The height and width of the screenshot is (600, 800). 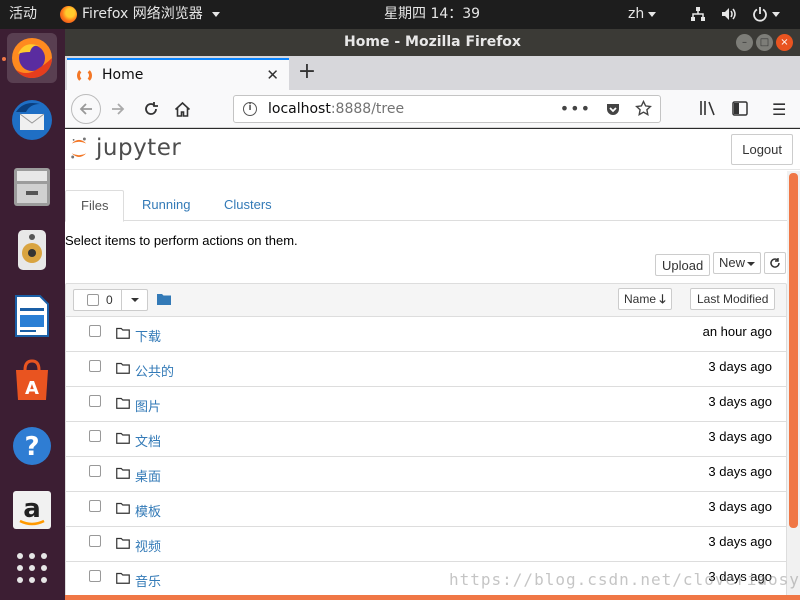 I want to click on dock-item-writer, so click(x=32, y=316).